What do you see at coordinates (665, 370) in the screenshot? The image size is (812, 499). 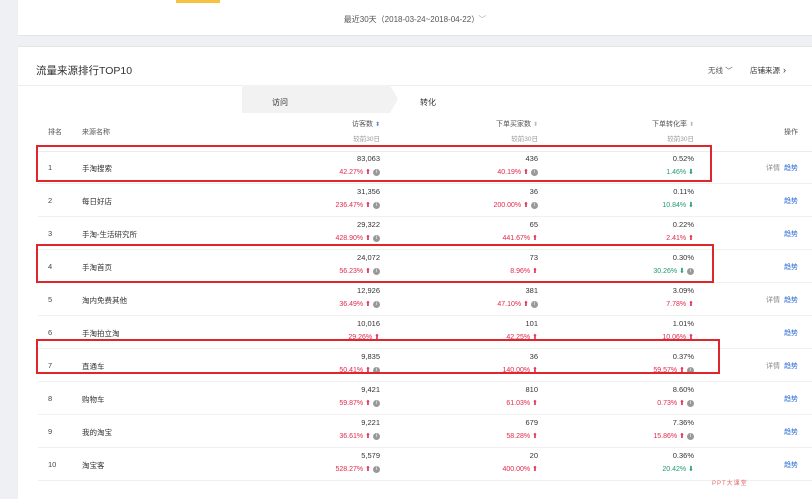 I see `row-conv-rate-pct: 59.57%` at bounding box center [665, 370].